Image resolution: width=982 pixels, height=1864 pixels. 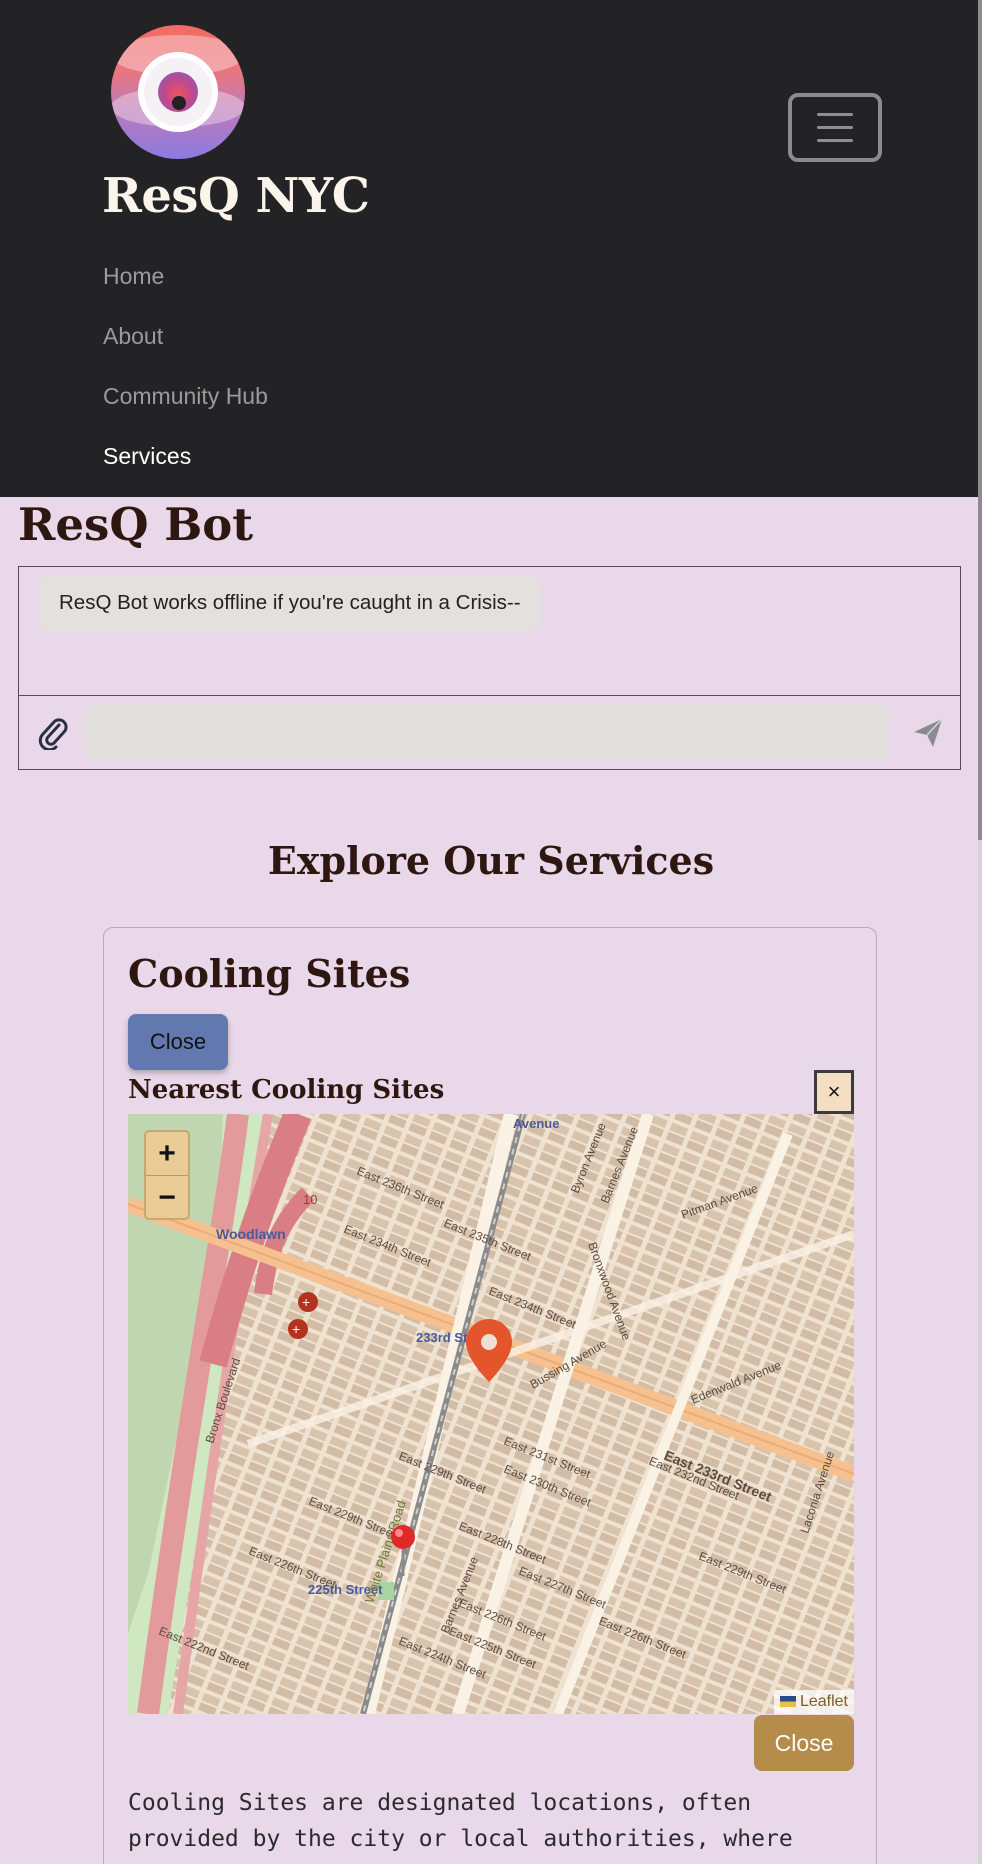 I want to click on chat-message-input, so click(x=487, y=732).